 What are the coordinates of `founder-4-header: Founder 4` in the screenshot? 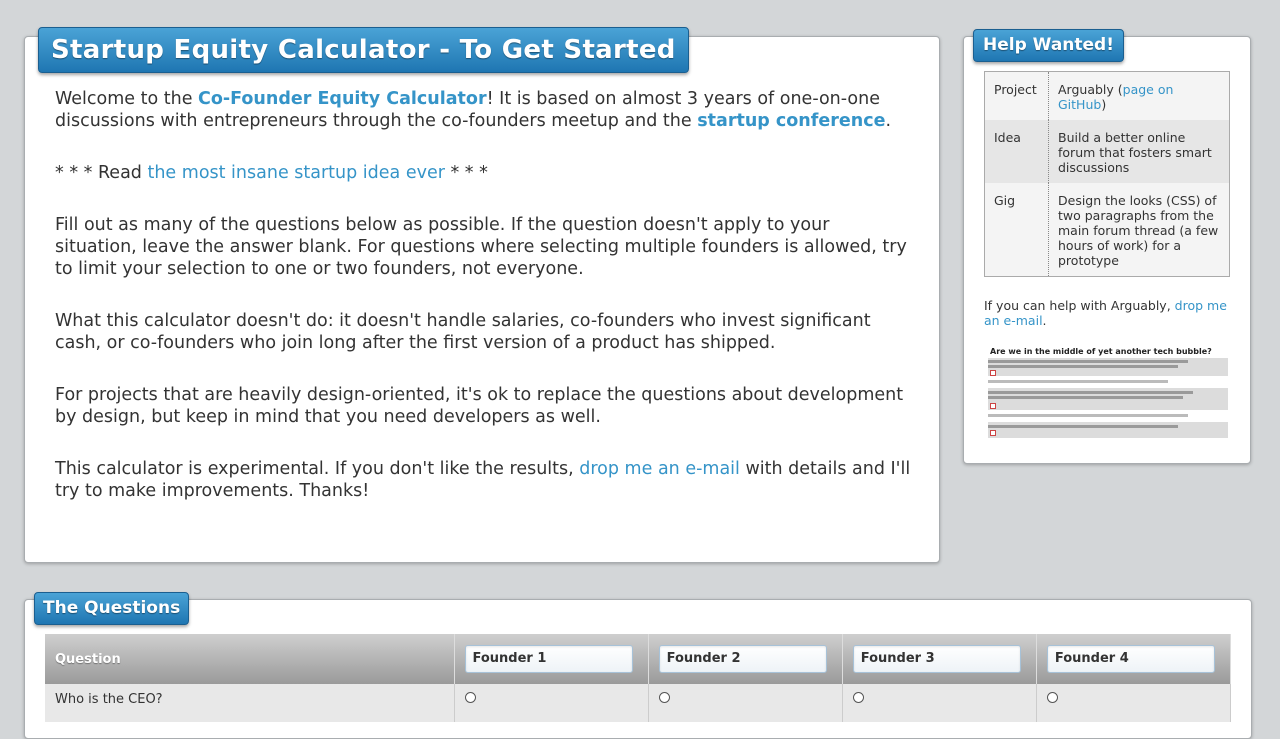 It's located at (1134, 659).